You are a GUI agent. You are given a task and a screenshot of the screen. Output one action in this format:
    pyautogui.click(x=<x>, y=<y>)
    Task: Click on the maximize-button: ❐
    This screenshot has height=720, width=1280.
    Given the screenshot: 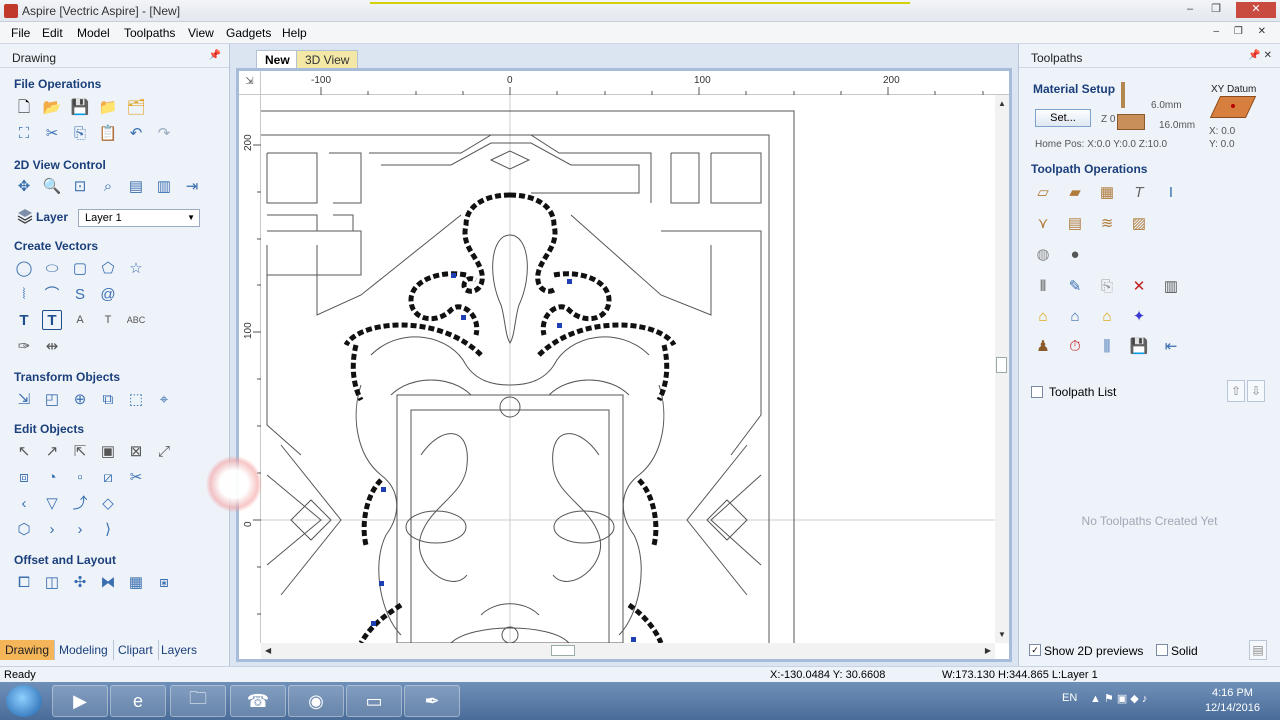 What is the action you would take?
    pyautogui.click(x=1216, y=10)
    